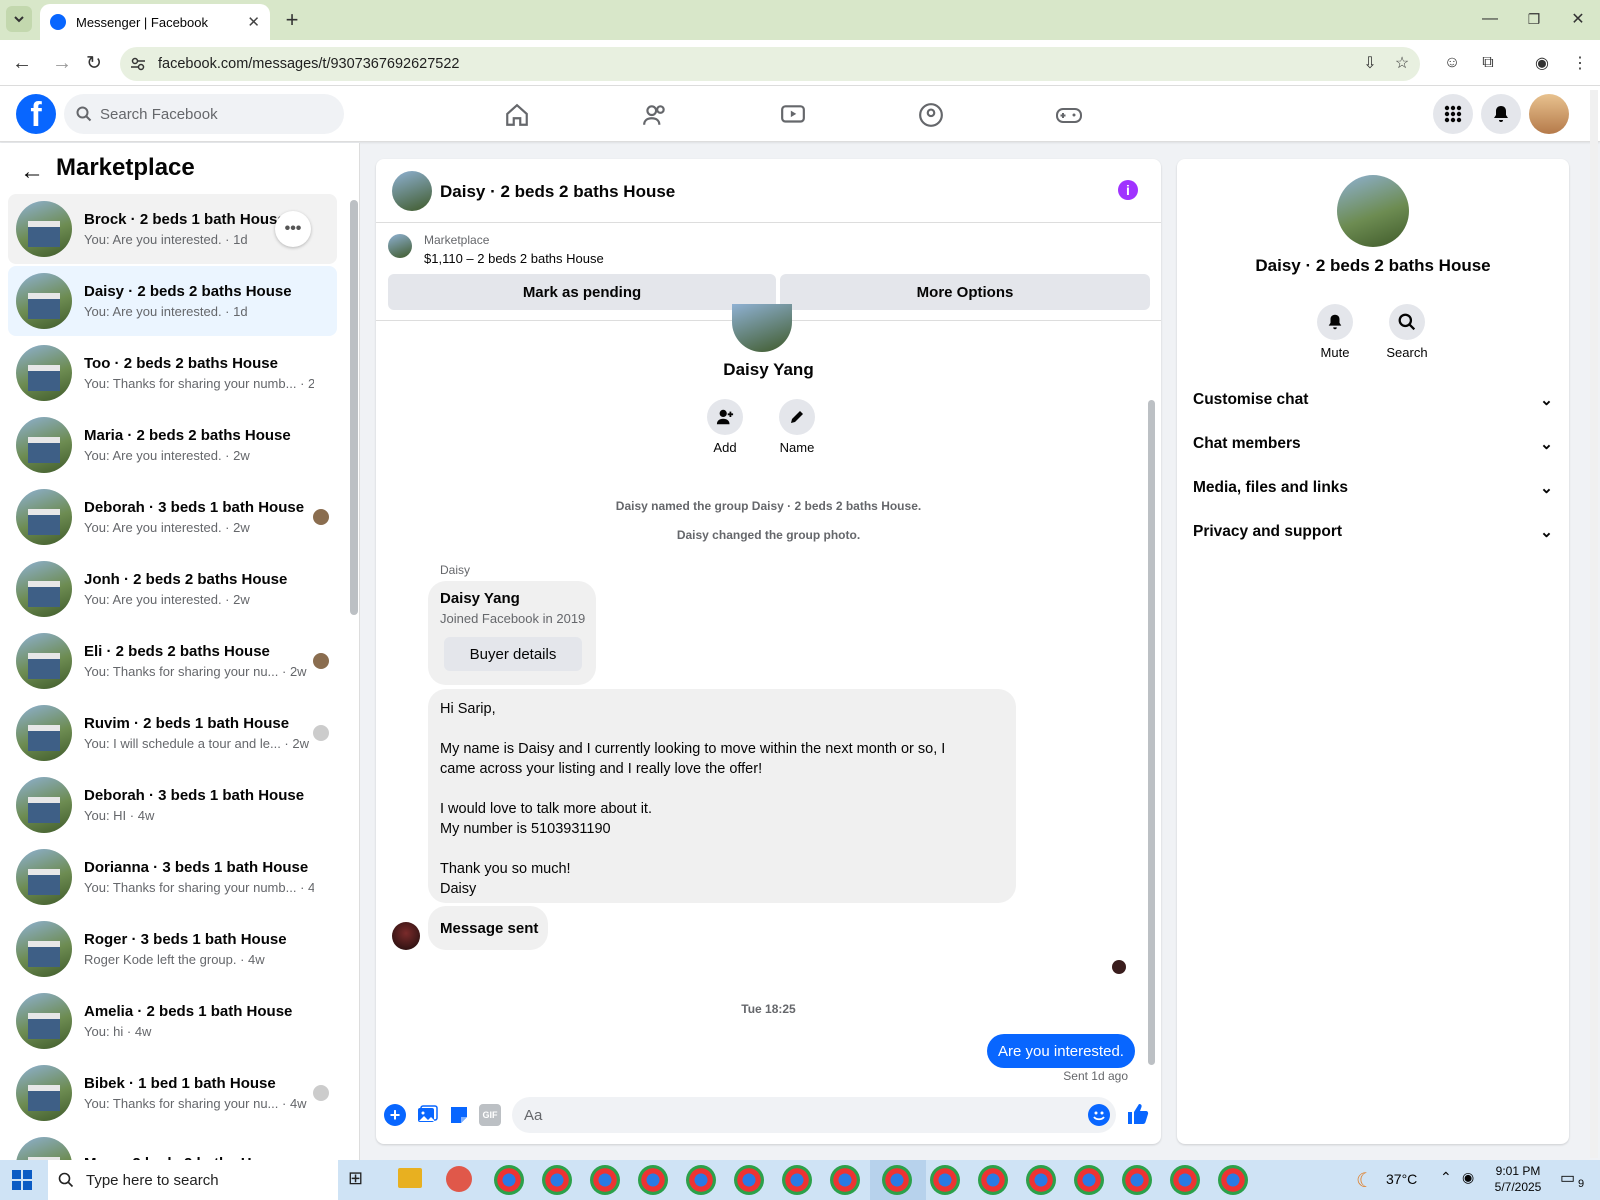 The width and height of the screenshot is (1600, 1200). I want to click on minimize-icon: —, so click(1490, 19).